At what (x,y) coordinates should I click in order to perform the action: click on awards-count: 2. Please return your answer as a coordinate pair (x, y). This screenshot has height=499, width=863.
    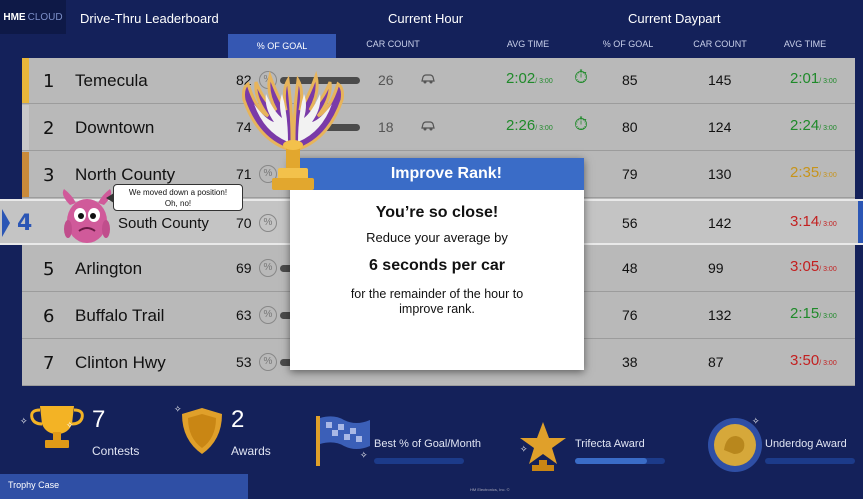
    Looking at the image, I should click on (238, 419).